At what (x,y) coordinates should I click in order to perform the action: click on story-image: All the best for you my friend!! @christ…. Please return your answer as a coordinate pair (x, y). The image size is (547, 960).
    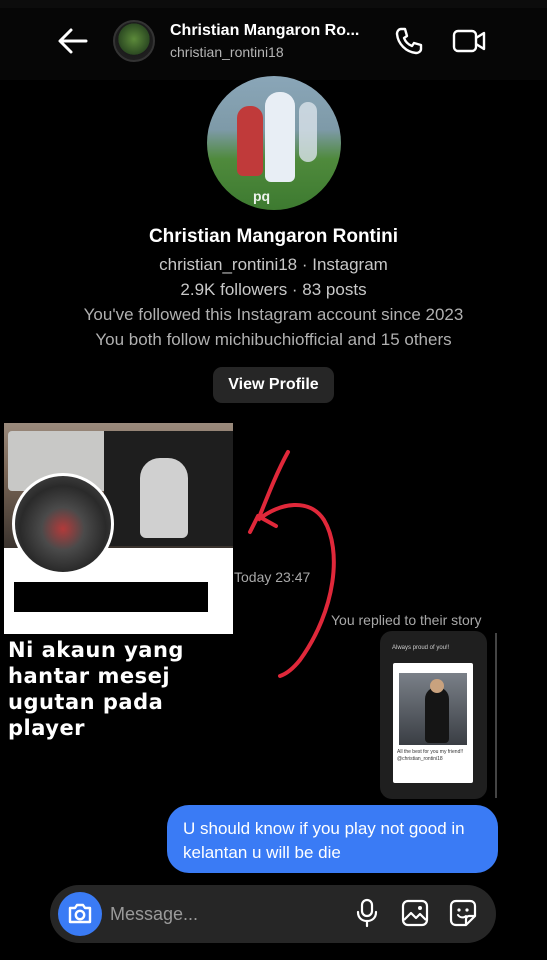
    Looking at the image, I should click on (433, 723).